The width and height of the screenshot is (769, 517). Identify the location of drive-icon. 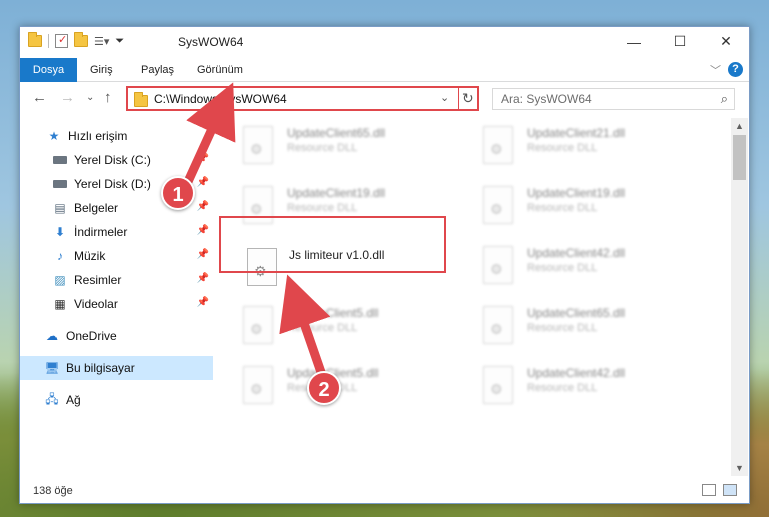
(60, 160).